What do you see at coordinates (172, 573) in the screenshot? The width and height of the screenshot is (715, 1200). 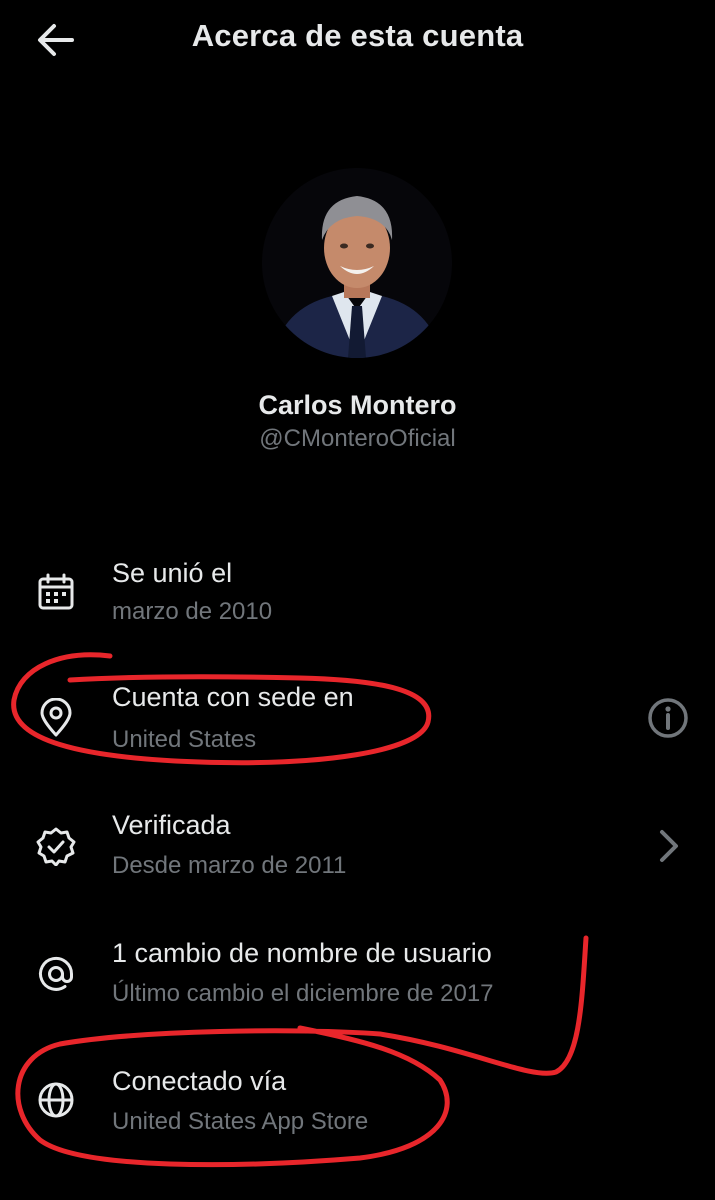 I see `row-label: Se unió el` at bounding box center [172, 573].